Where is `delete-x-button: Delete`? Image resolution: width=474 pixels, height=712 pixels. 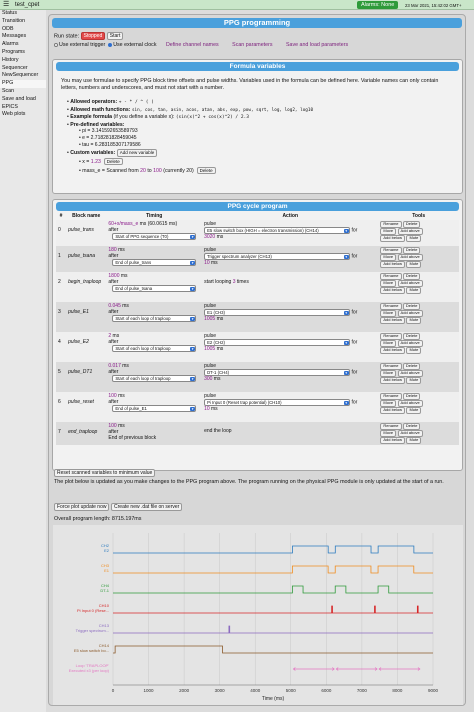
delete-x-button: Delete is located at coordinates (113, 161).